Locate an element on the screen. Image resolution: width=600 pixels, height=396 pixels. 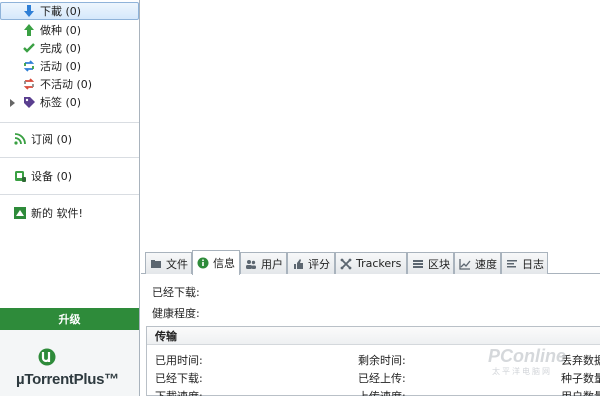
tab-label: 文件 is located at coordinates (177, 264).